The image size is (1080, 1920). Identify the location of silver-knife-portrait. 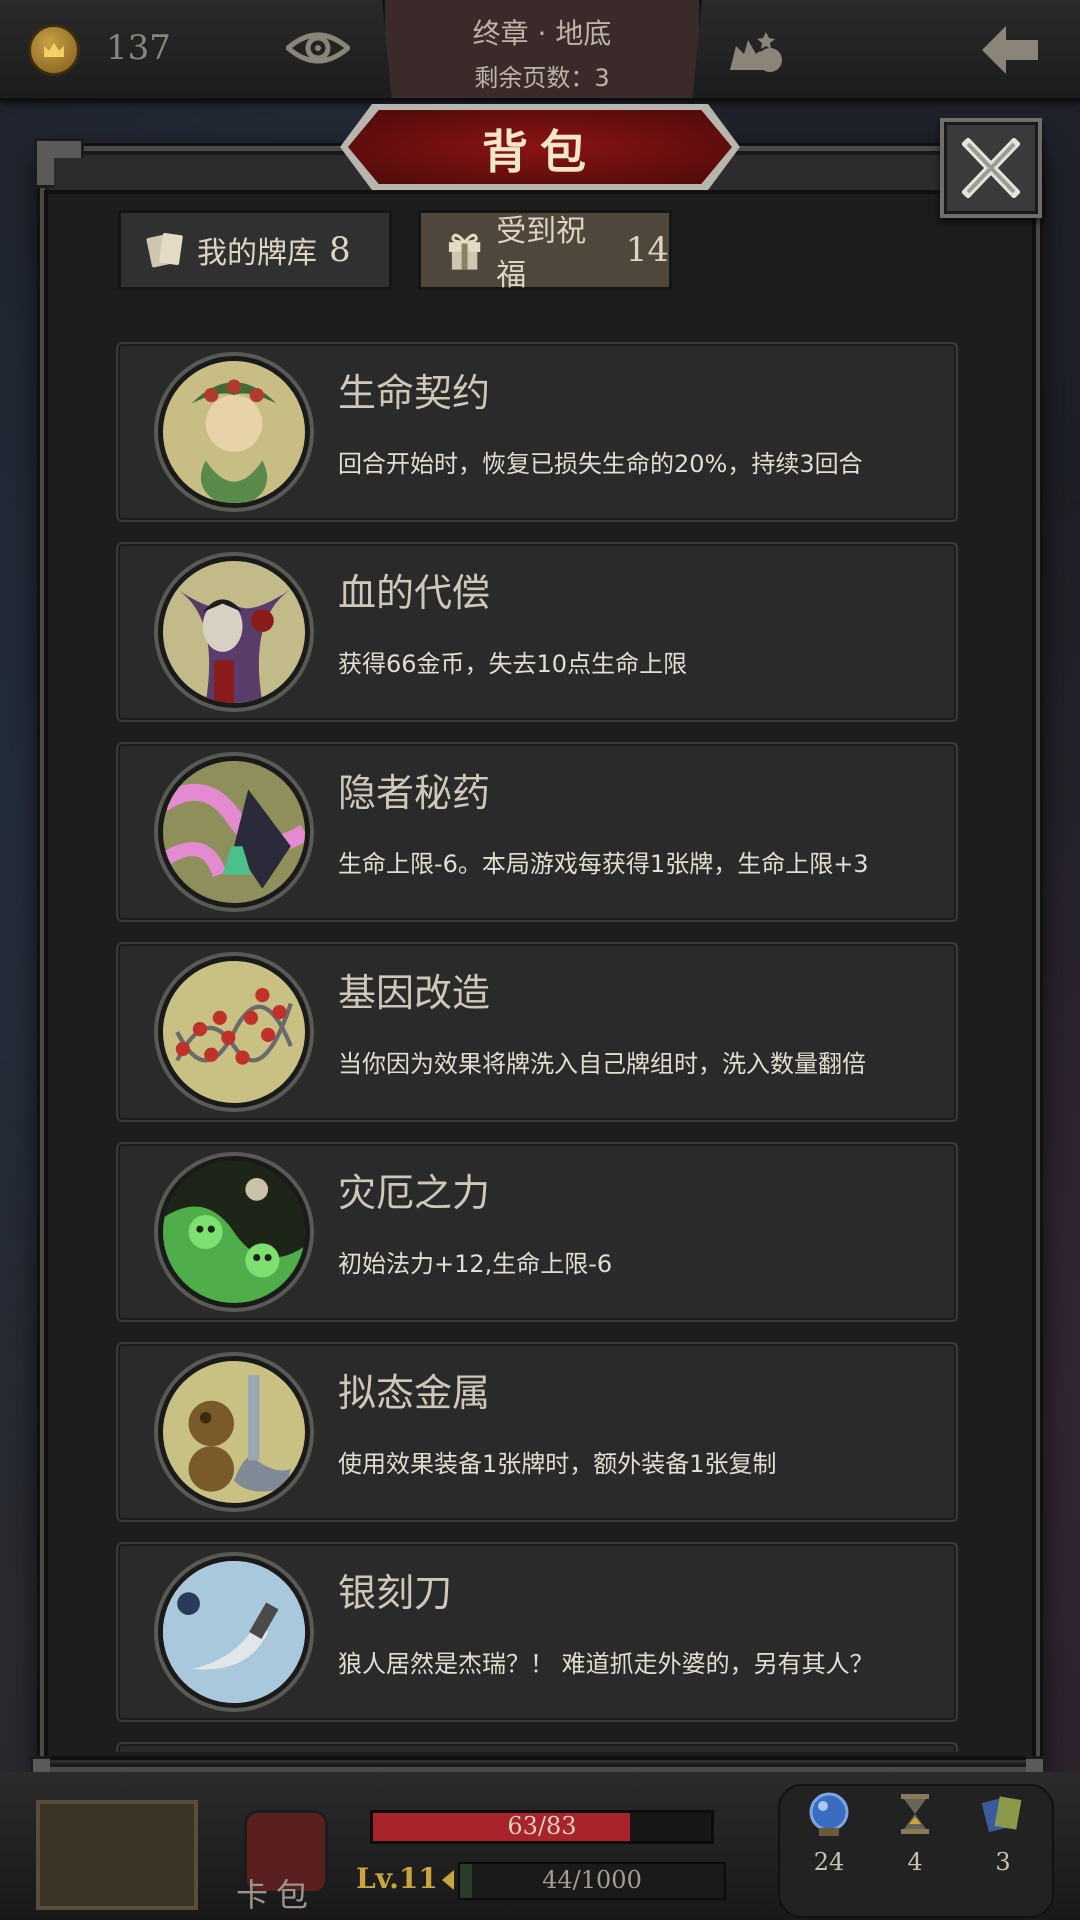
(234, 1632).